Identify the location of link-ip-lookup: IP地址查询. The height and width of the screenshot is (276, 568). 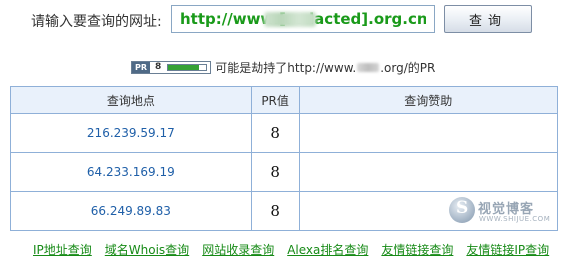
(62, 249).